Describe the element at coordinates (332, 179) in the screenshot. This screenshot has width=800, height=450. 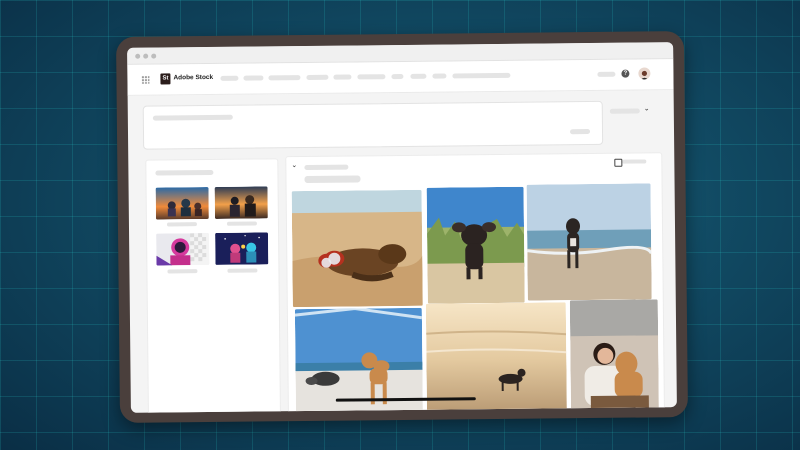
I see `results-count-placeholder` at that location.